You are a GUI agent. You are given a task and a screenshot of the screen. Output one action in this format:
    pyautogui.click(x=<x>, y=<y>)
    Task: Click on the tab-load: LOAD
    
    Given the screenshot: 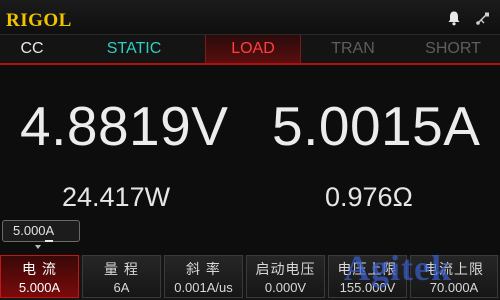 What is the action you would take?
    pyautogui.click(x=253, y=49)
    